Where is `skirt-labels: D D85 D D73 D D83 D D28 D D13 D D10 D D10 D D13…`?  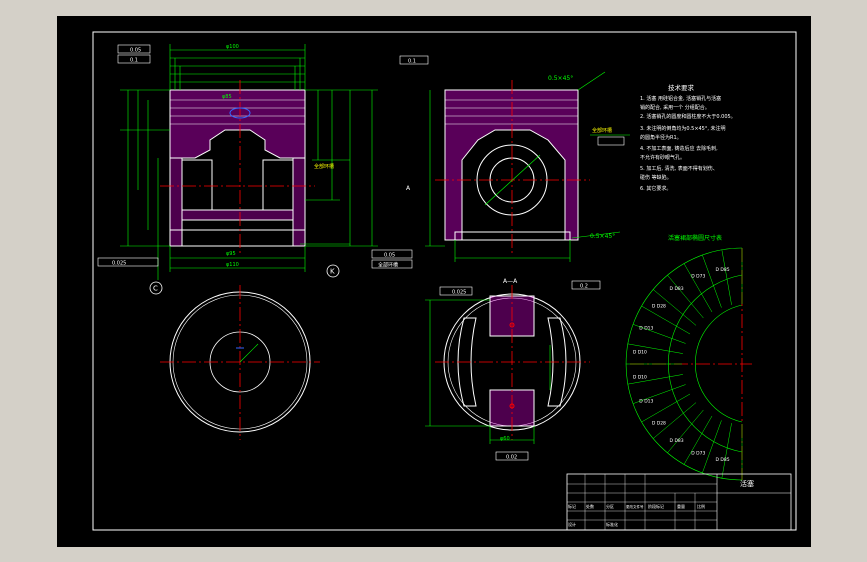
skirt-labels: D D85 D D73 D D83 D D28 D D13 D D10 D D10 D D13… is located at coordinates (681, 365).